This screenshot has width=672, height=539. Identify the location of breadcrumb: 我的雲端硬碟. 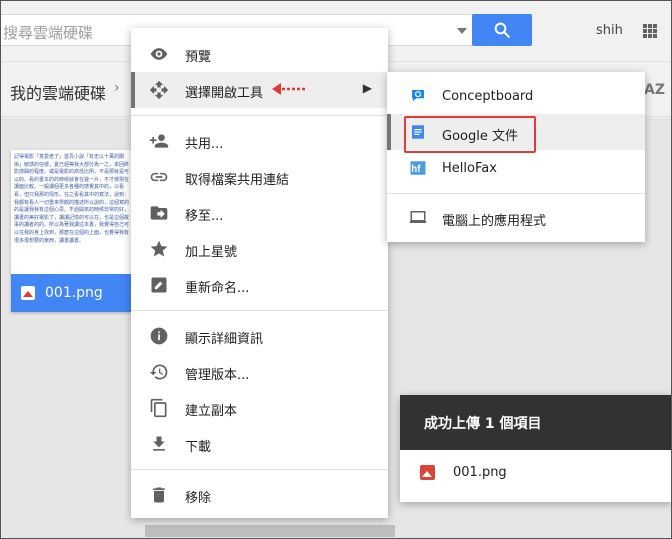
(58, 92).